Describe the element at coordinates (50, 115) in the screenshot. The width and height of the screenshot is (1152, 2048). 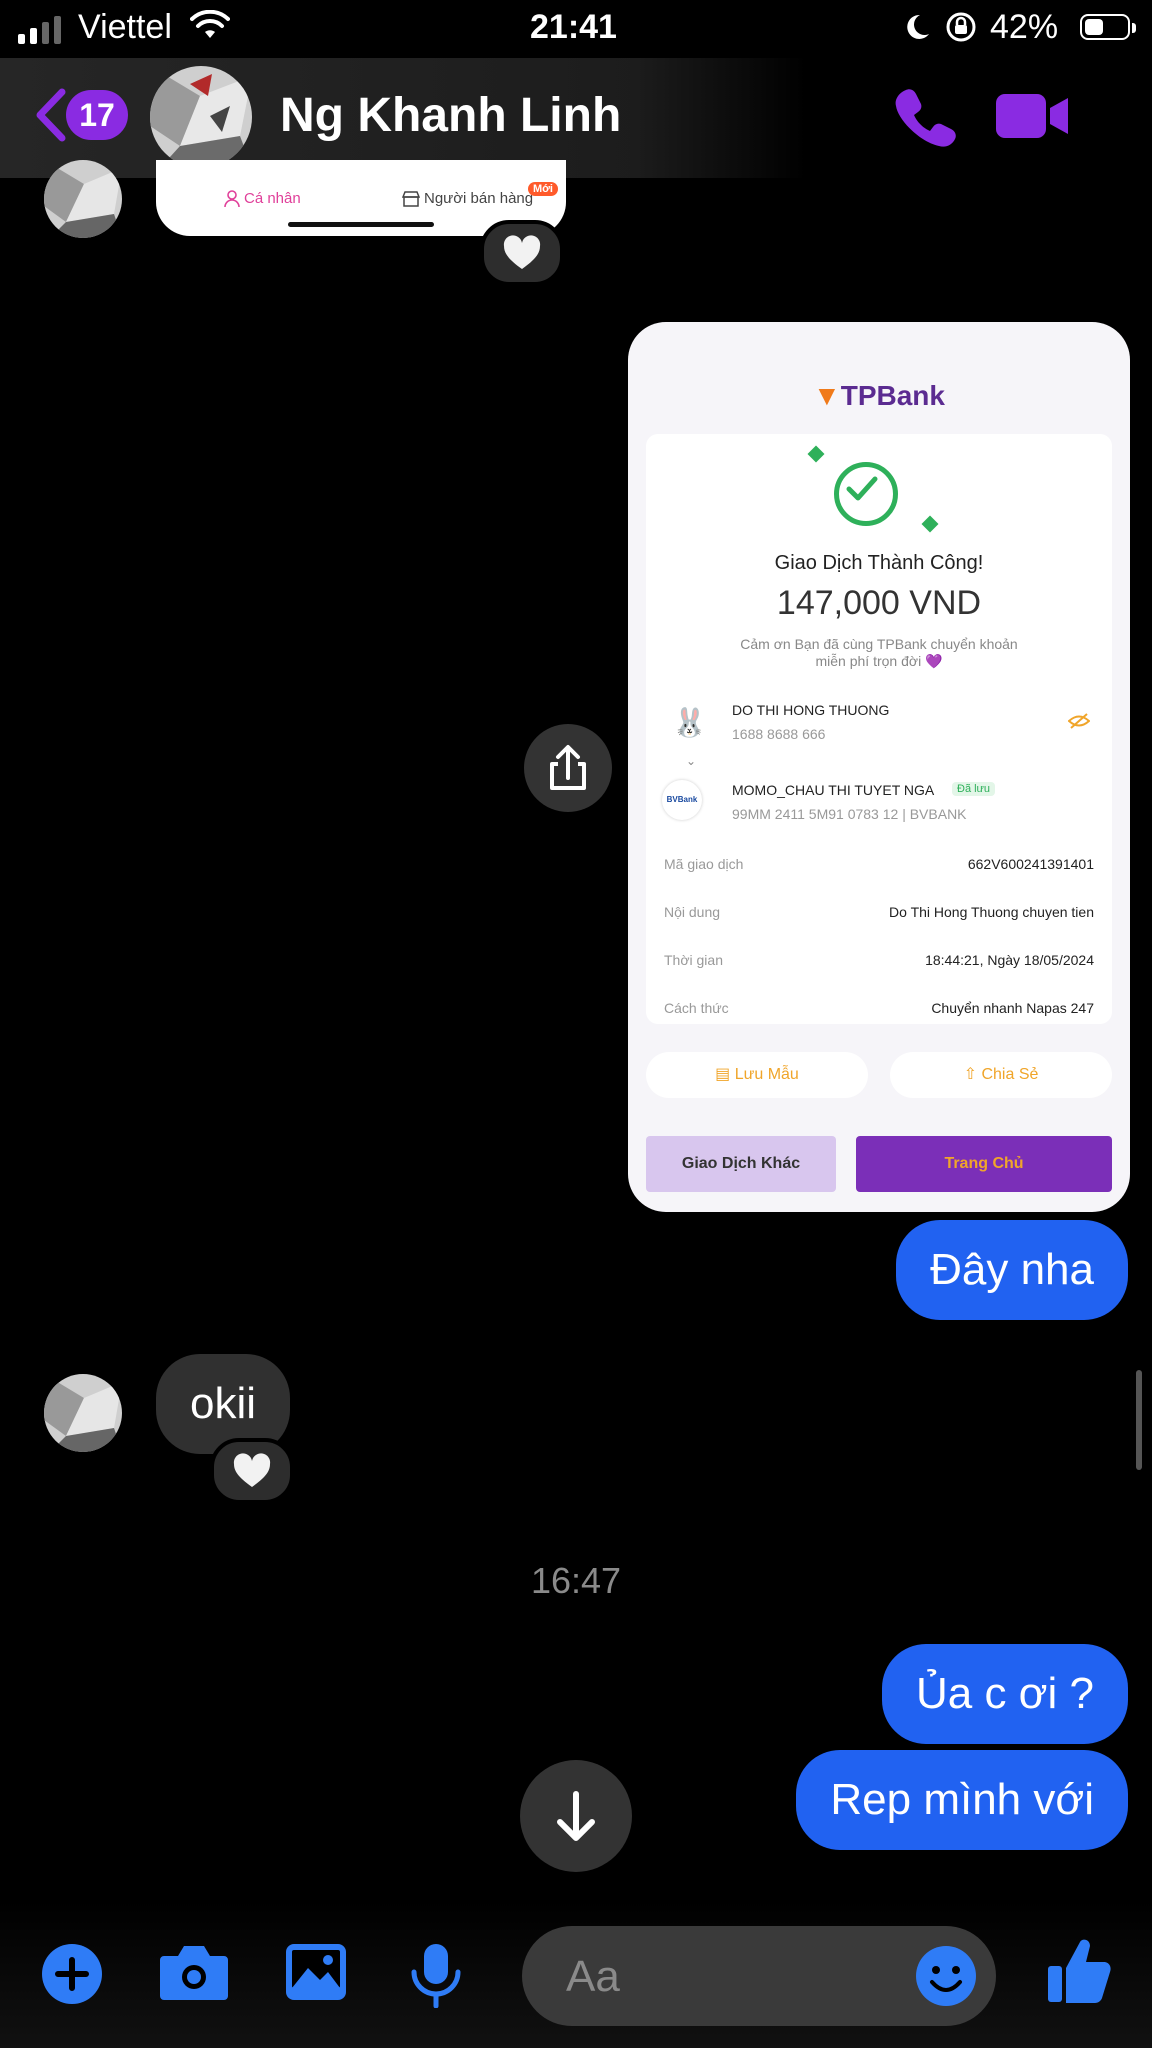
I see `back-chevron-icon` at that location.